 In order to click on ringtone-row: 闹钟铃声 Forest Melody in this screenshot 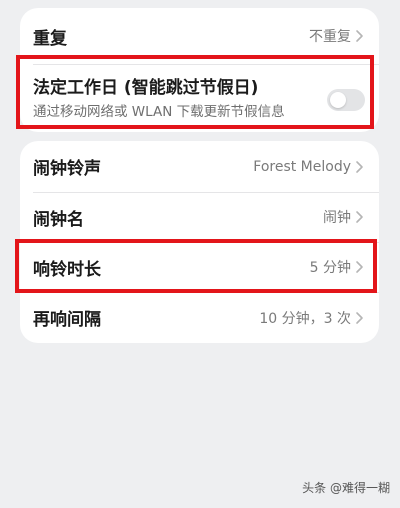, I will do `click(199, 166)`.